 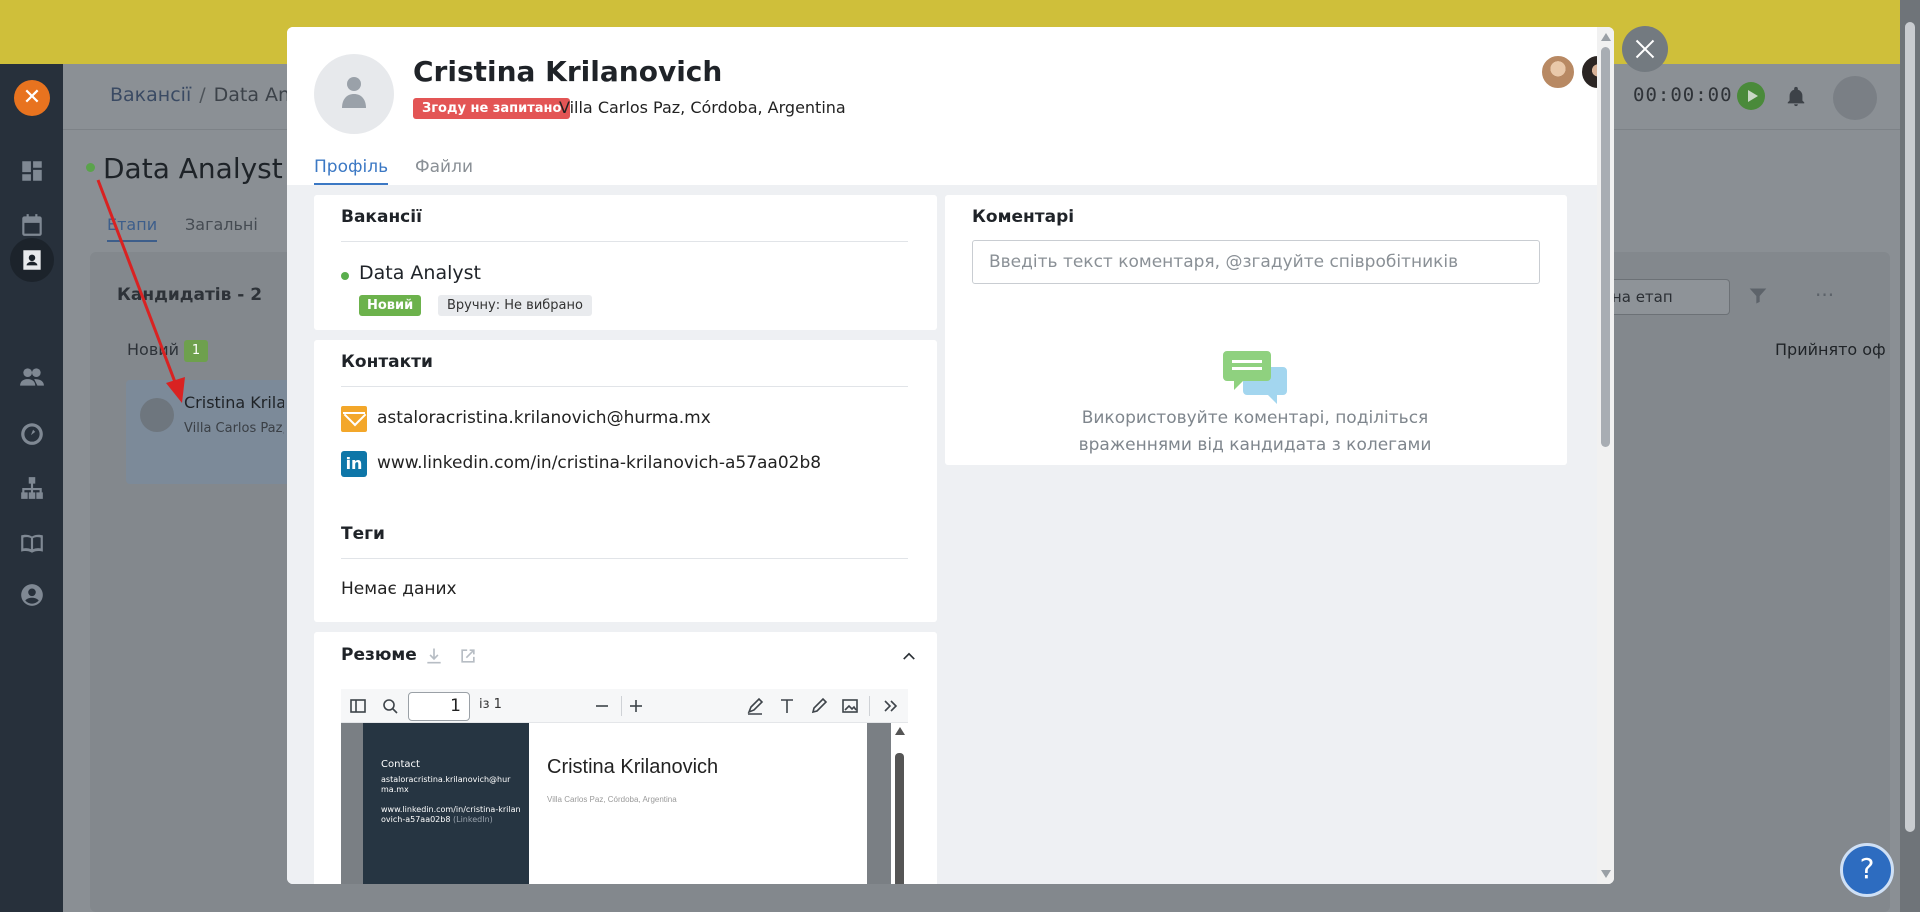 I want to click on filter-icon, so click(x=1758, y=296).